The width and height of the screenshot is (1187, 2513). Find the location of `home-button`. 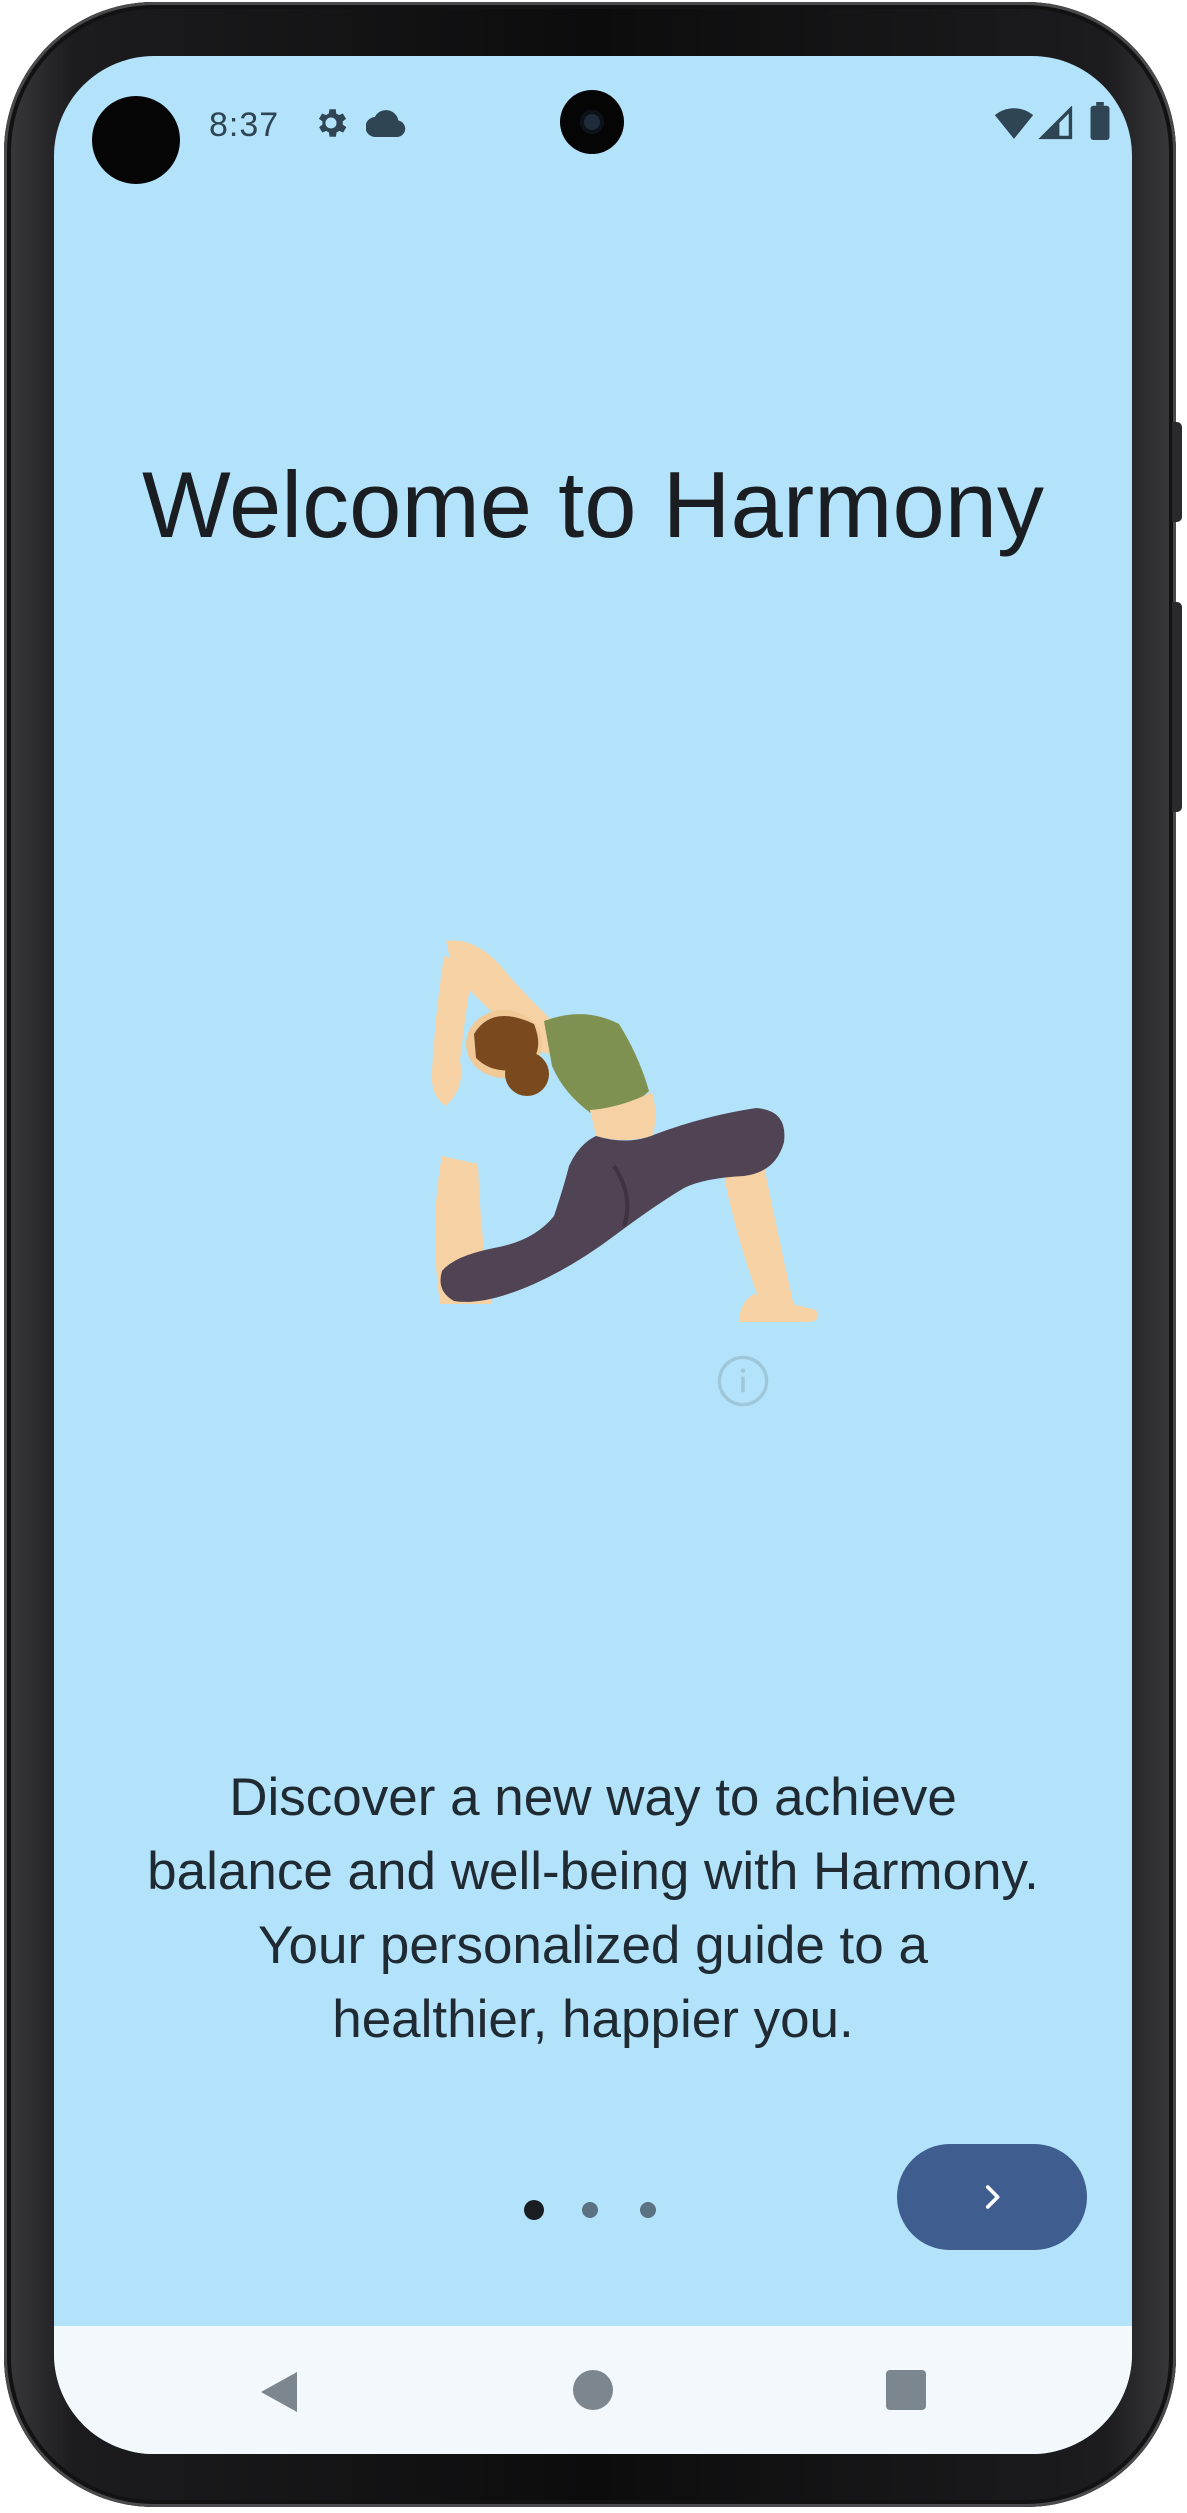

home-button is located at coordinates (593, 2390).